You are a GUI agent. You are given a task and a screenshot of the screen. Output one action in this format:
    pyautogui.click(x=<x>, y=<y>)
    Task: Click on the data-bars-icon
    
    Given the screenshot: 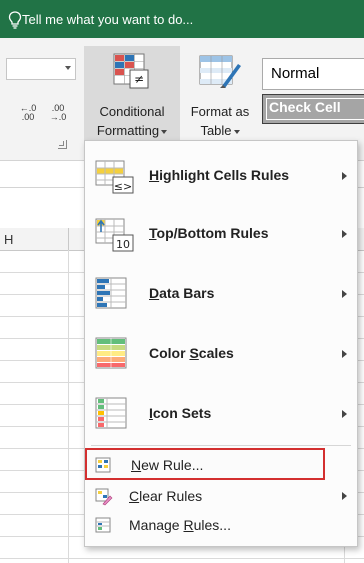 What is the action you would take?
    pyautogui.click(x=111, y=293)
    